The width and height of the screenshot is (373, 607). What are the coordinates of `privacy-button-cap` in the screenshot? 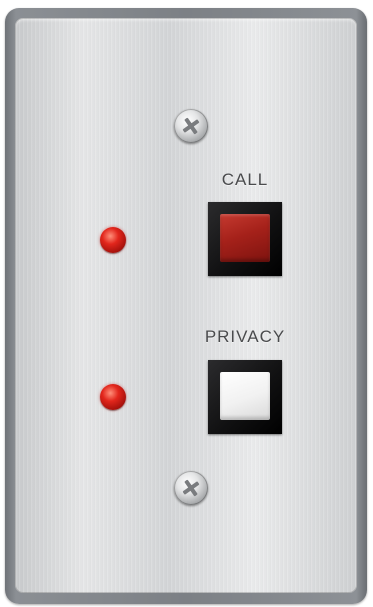 It's located at (245, 396).